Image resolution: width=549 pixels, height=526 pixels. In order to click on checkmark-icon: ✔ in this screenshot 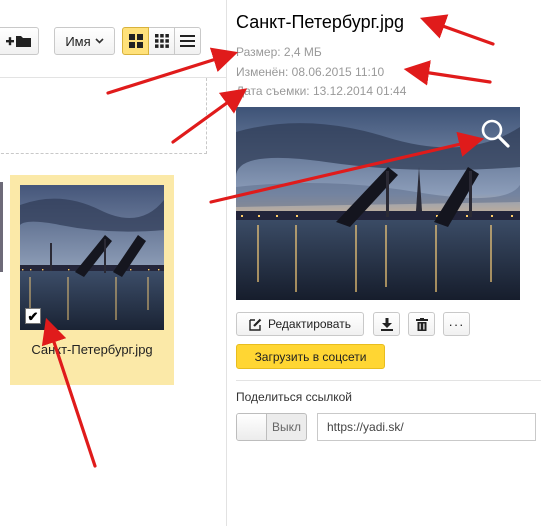, I will do `click(33, 316)`.